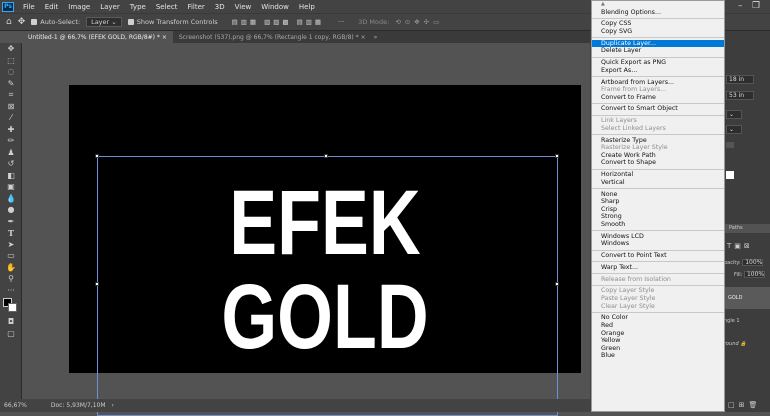 The width and height of the screenshot is (770, 416). I want to click on color-swatches-icon, so click(11, 306).